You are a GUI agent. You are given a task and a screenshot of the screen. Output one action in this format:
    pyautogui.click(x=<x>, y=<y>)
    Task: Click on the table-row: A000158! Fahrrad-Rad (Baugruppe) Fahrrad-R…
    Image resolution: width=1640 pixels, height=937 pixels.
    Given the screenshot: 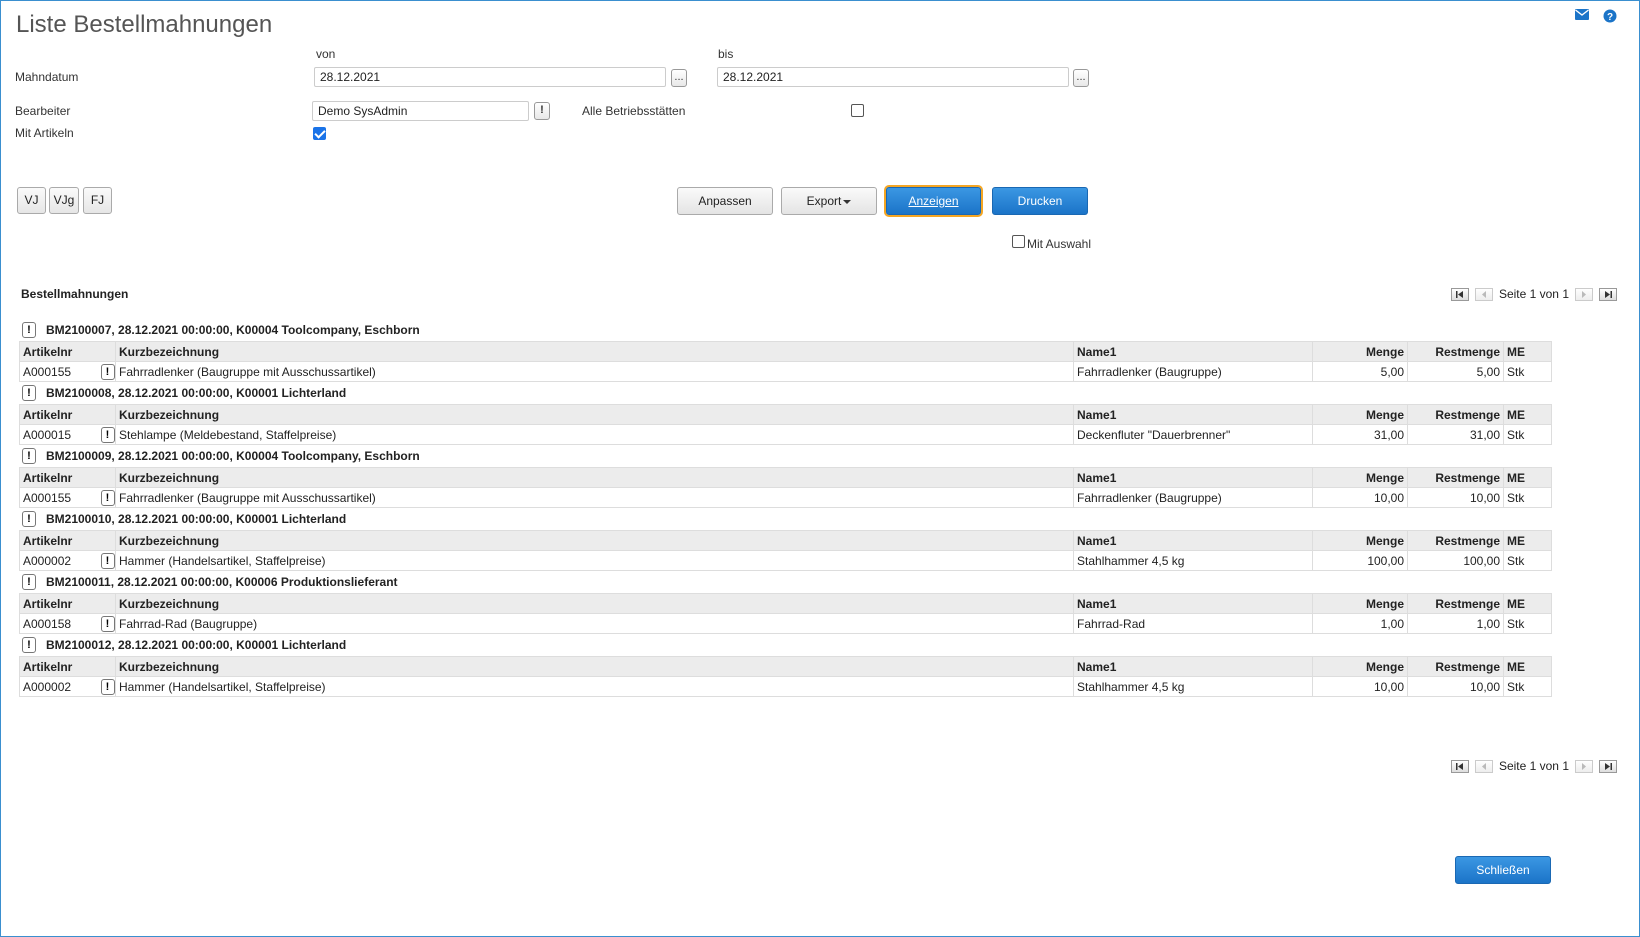 What is the action you would take?
    pyautogui.click(x=786, y=623)
    